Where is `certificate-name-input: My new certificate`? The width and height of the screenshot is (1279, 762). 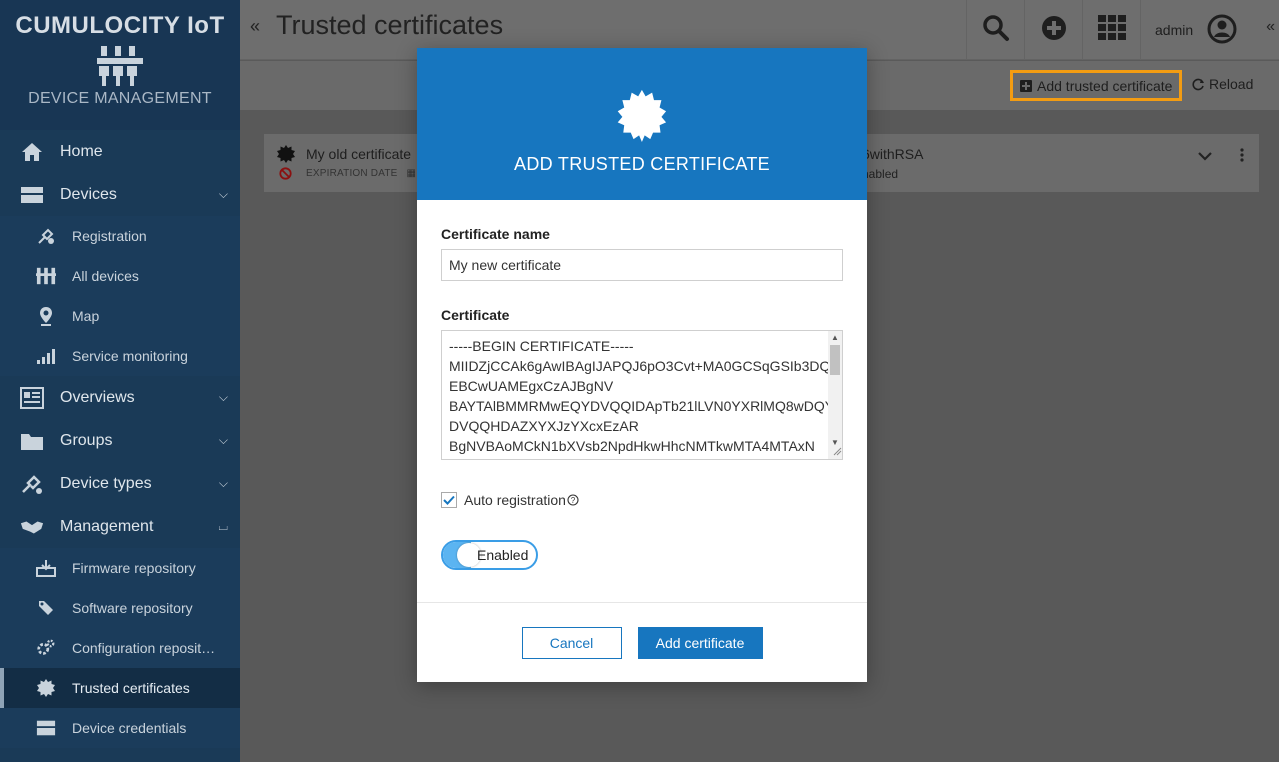 certificate-name-input: My new certificate is located at coordinates (642, 265).